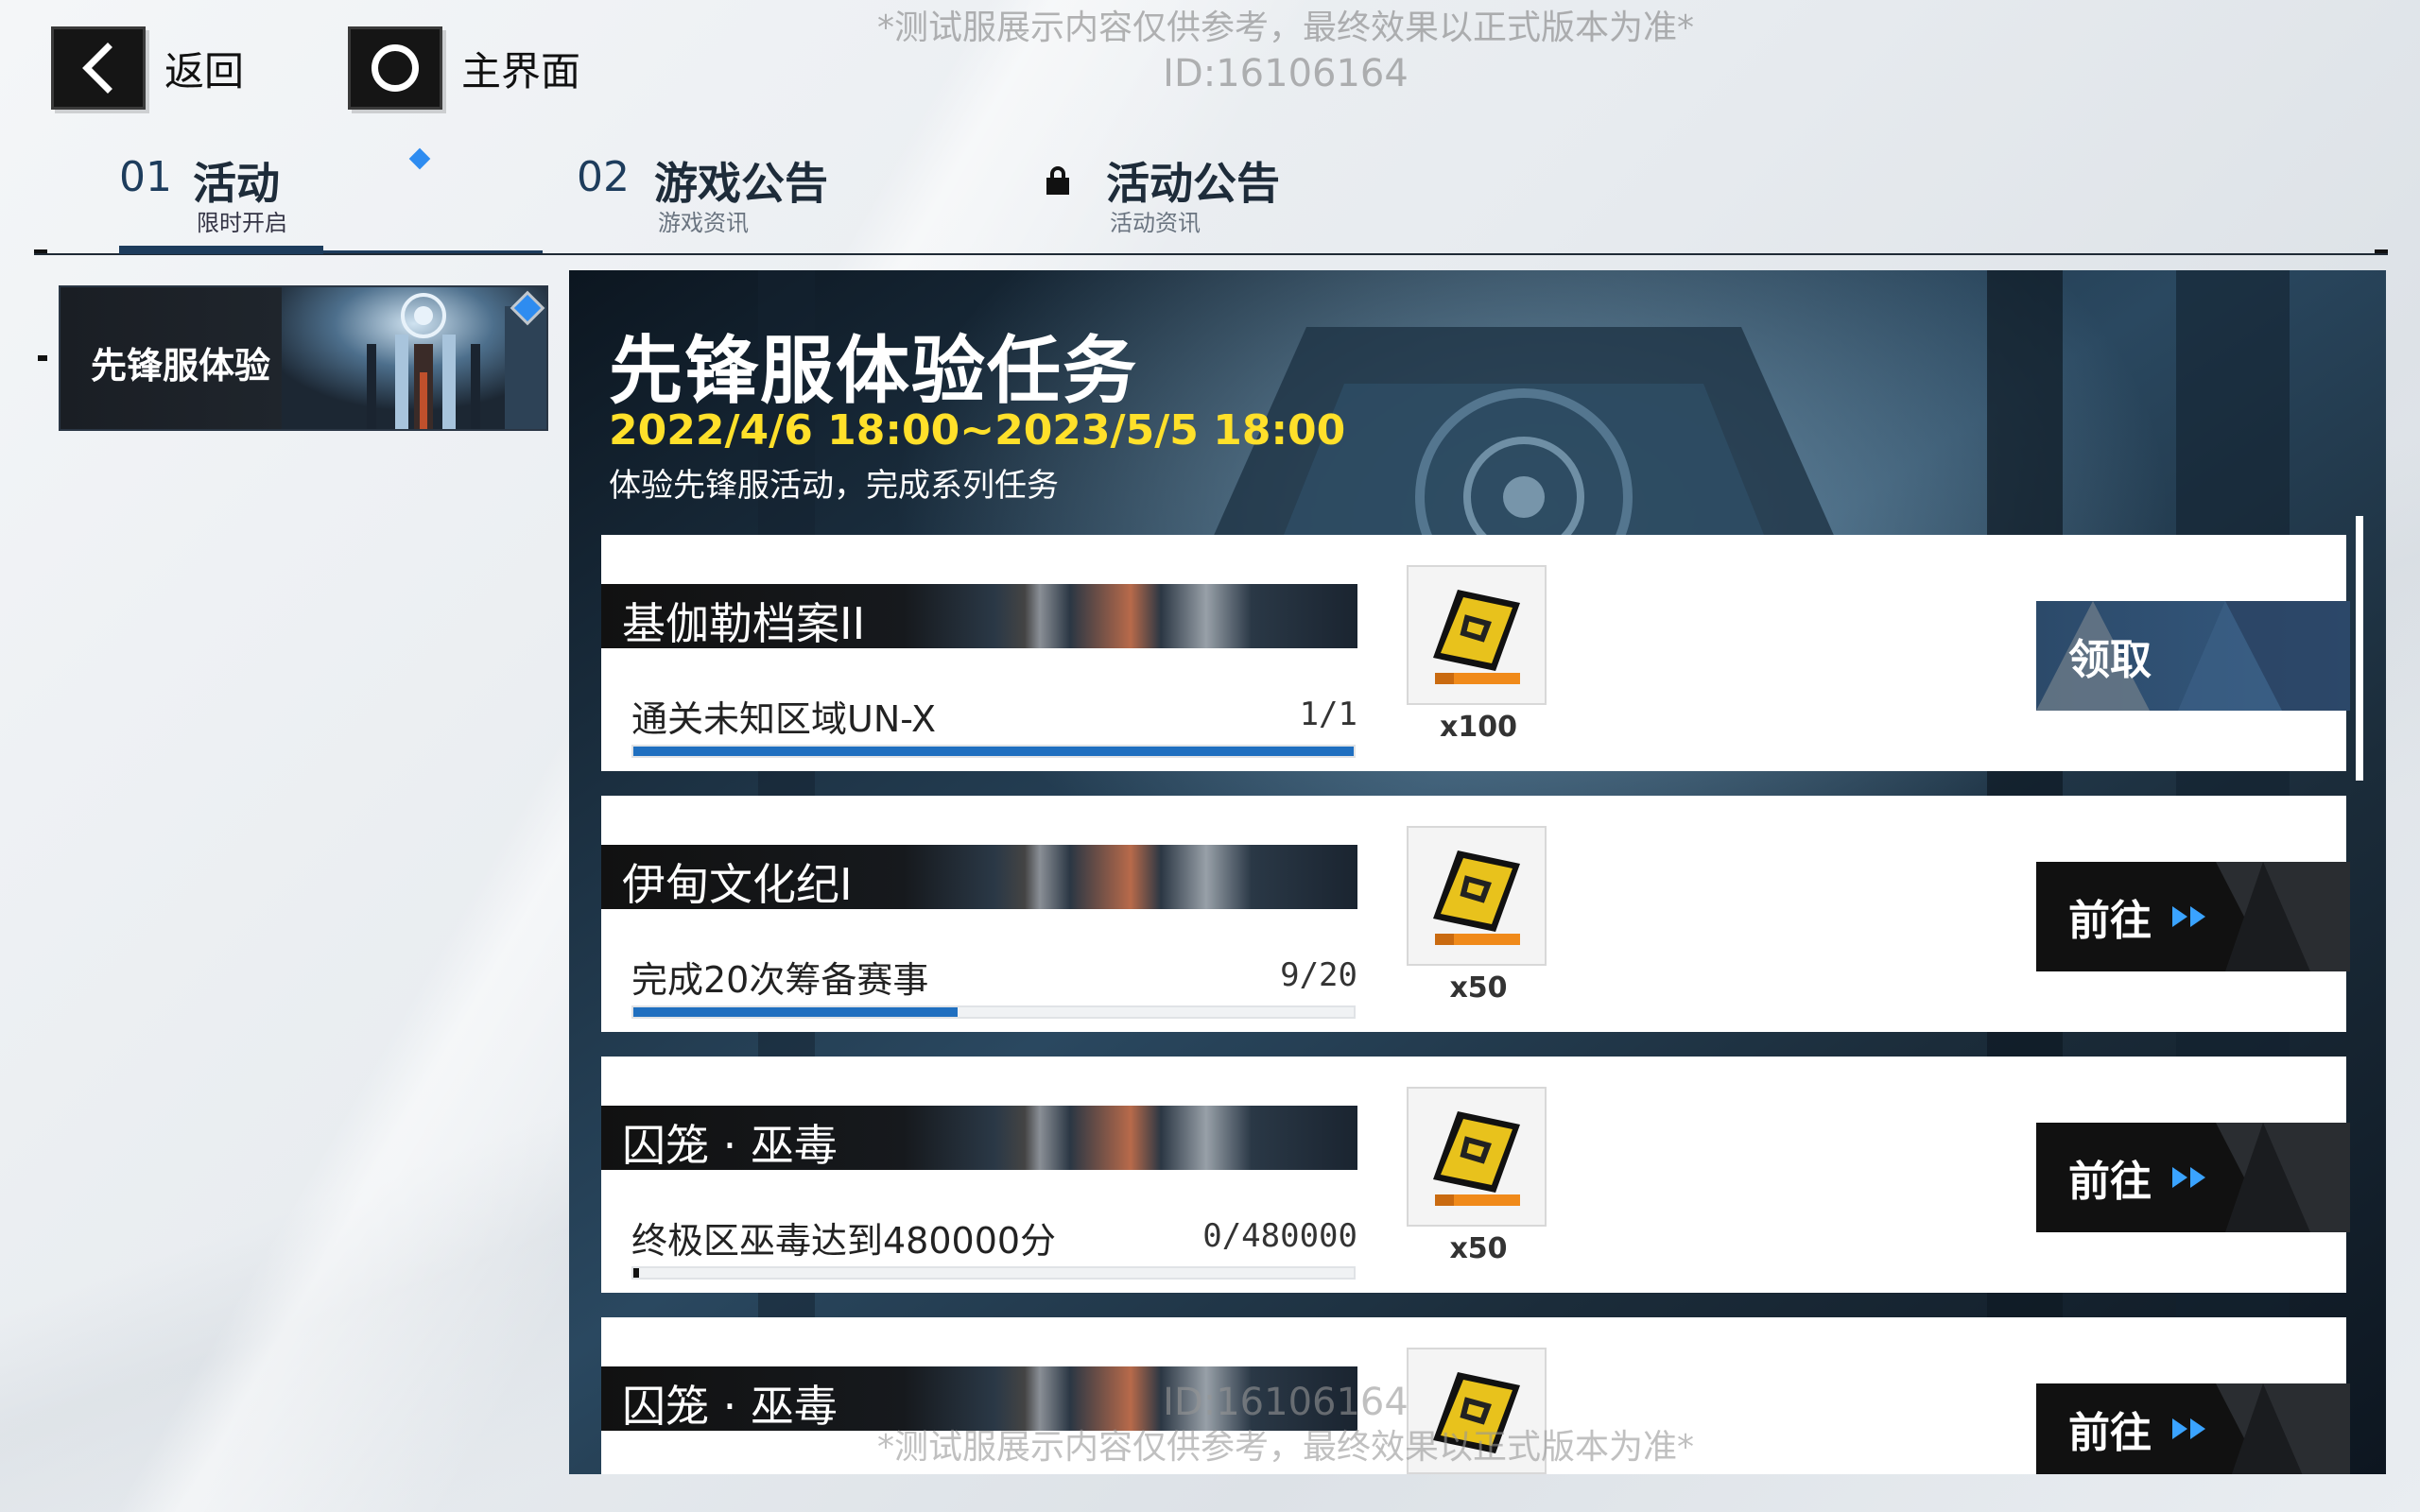 The height and width of the screenshot is (1512, 2420). Describe the element at coordinates (780, 980) in the screenshot. I see `task-description: 完成20次筹备赛事` at that location.